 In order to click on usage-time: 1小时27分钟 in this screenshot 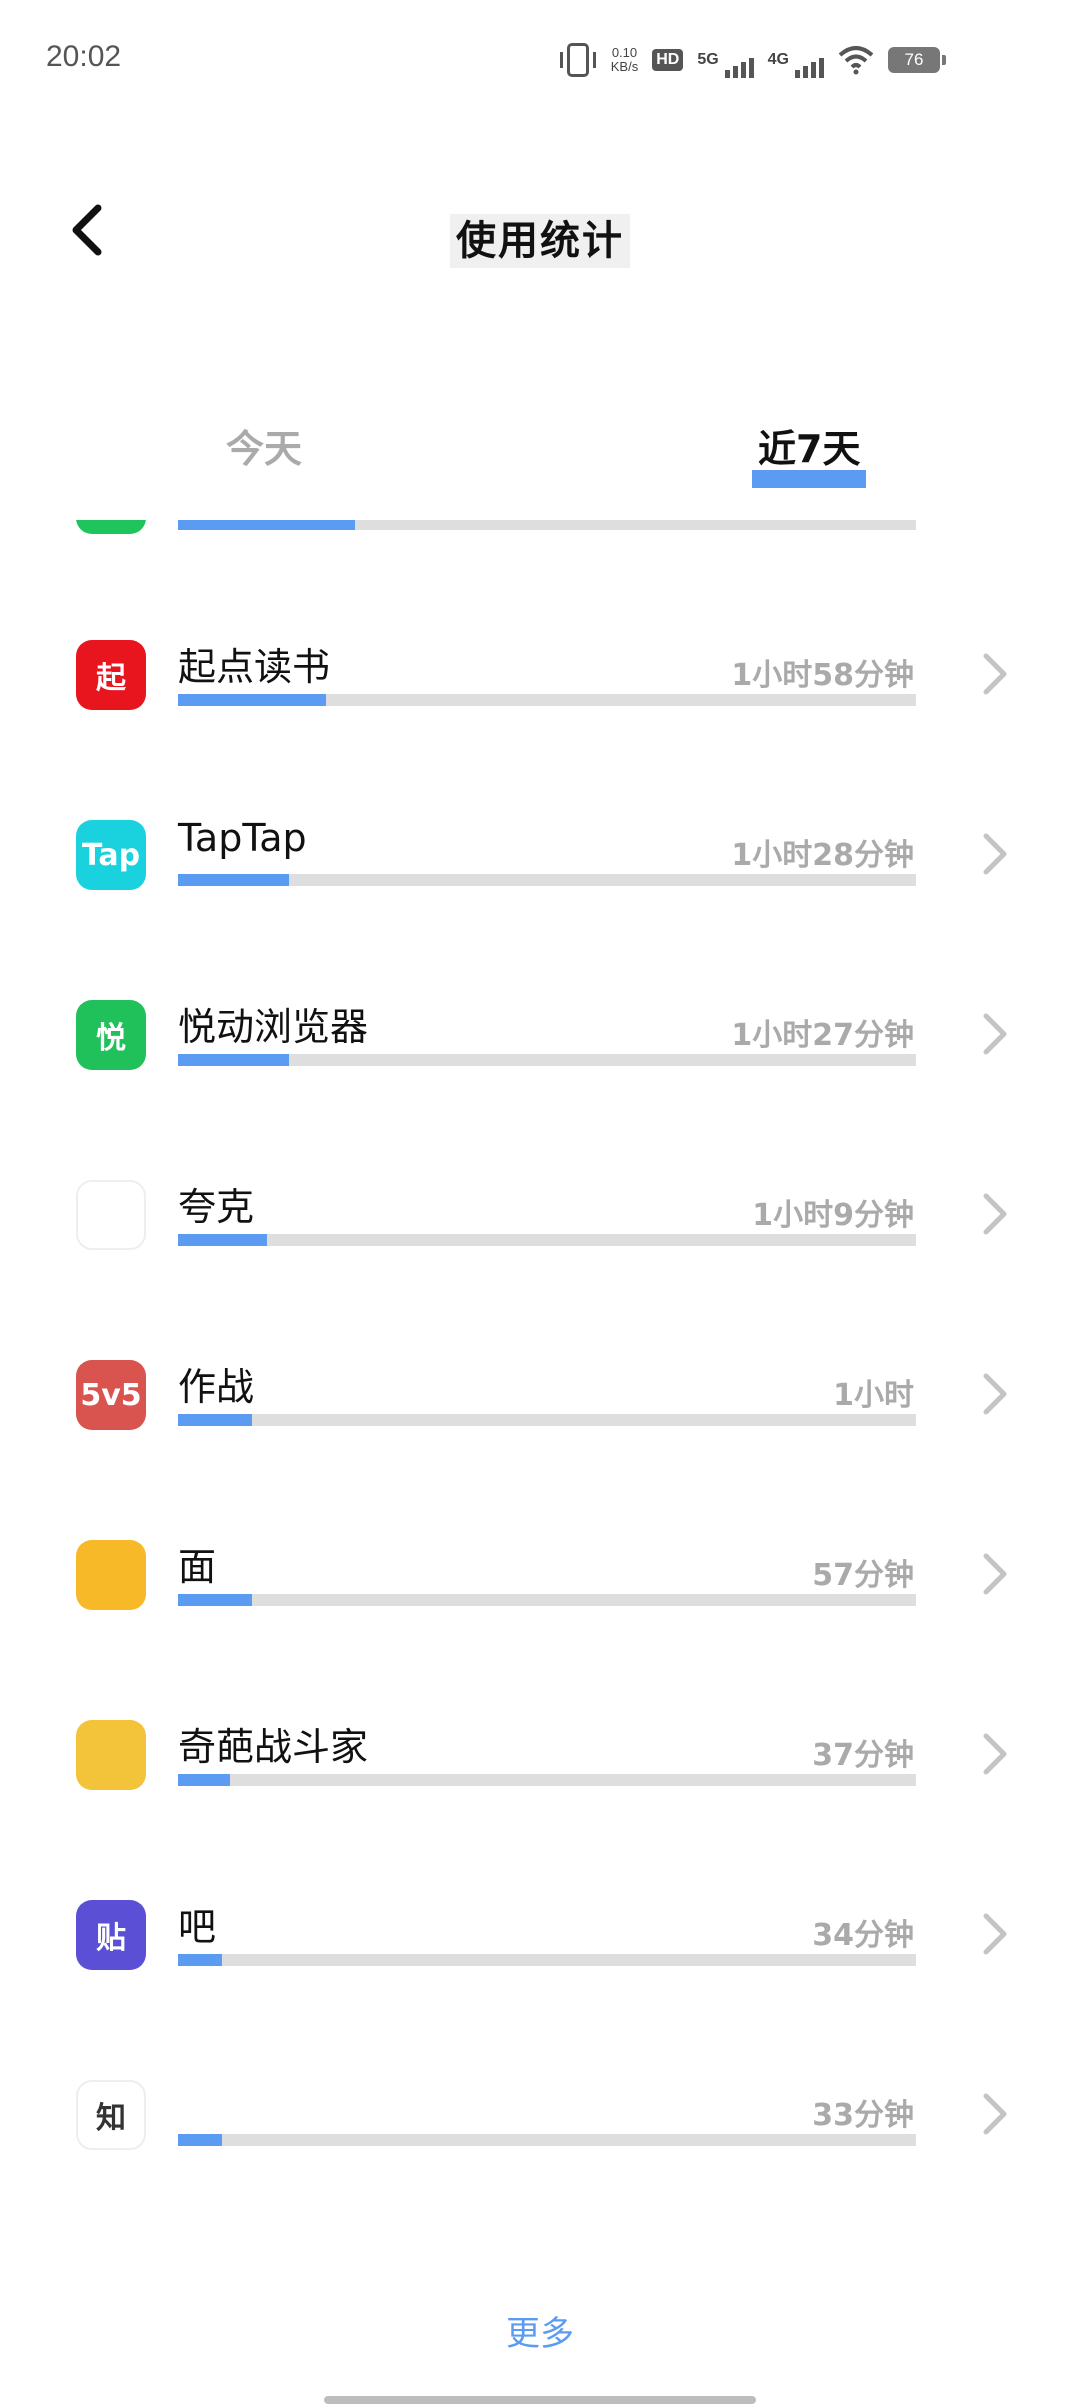, I will do `click(822, 1035)`.